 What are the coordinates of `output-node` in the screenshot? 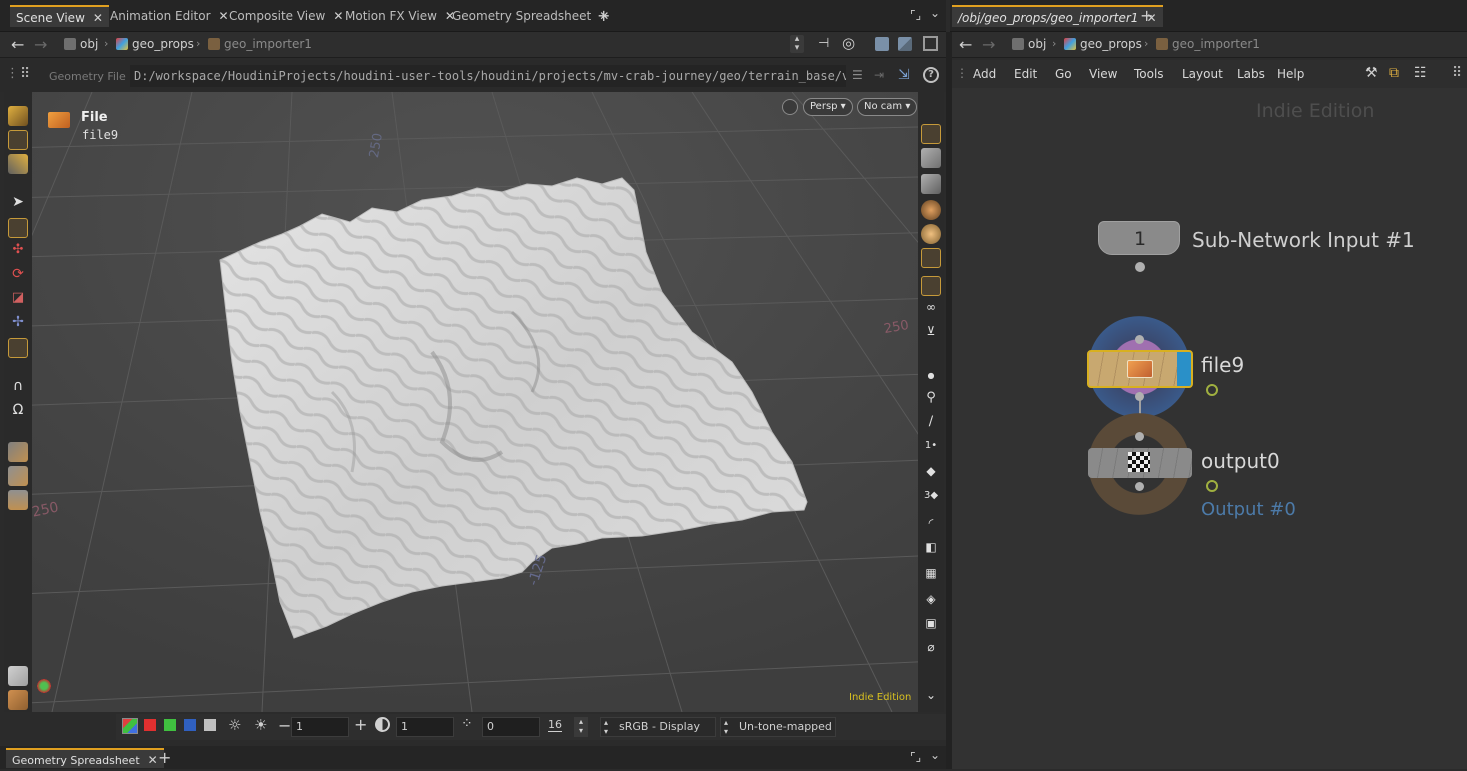 It's located at (1140, 463).